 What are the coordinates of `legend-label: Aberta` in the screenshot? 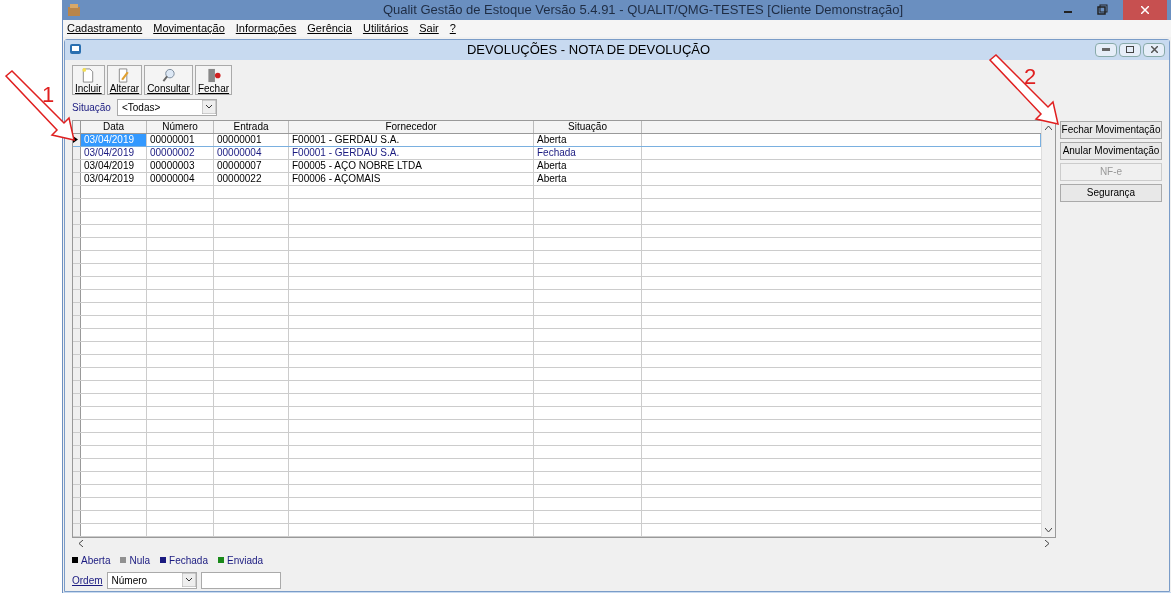 It's located at (96, 560).